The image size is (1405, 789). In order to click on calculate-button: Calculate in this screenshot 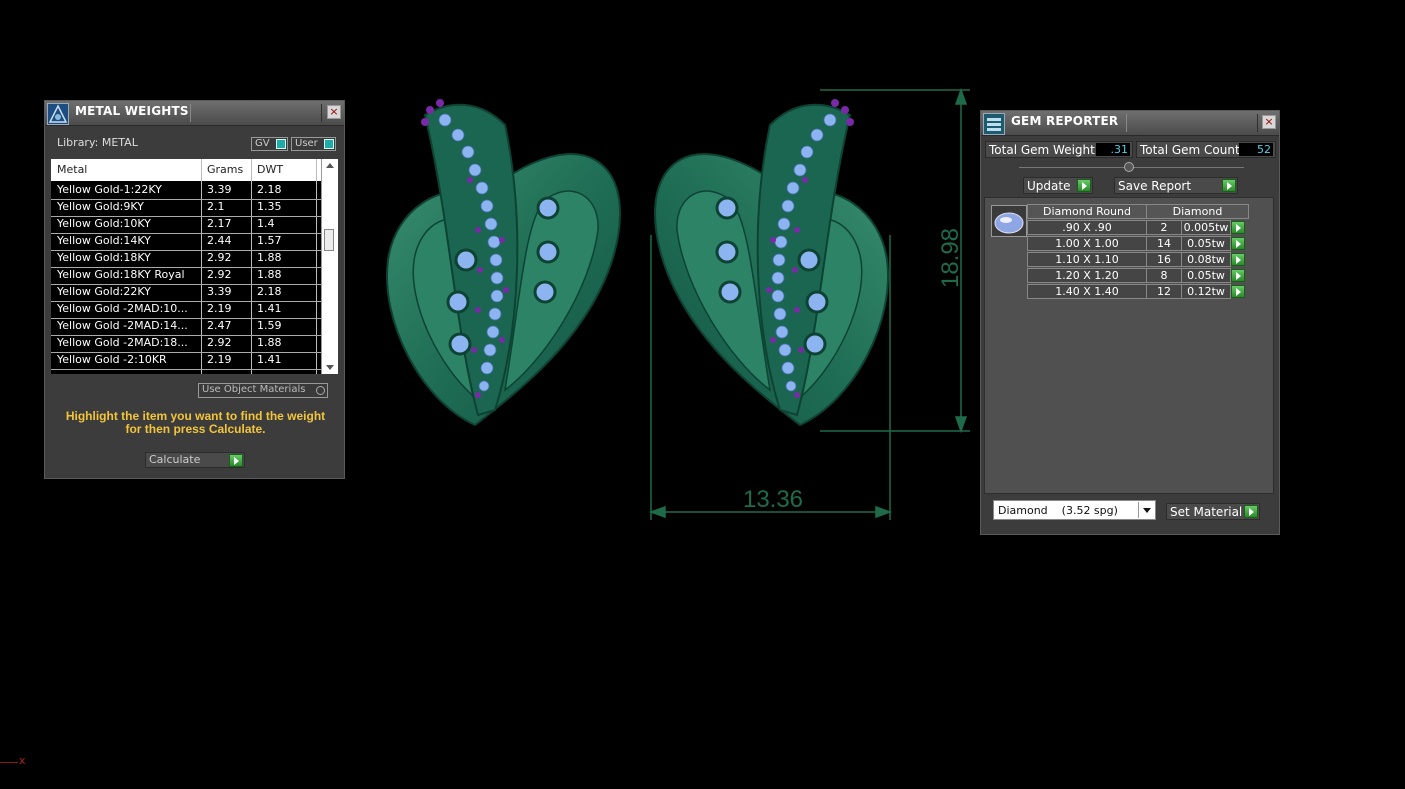, I will do `click(195, 460)`.